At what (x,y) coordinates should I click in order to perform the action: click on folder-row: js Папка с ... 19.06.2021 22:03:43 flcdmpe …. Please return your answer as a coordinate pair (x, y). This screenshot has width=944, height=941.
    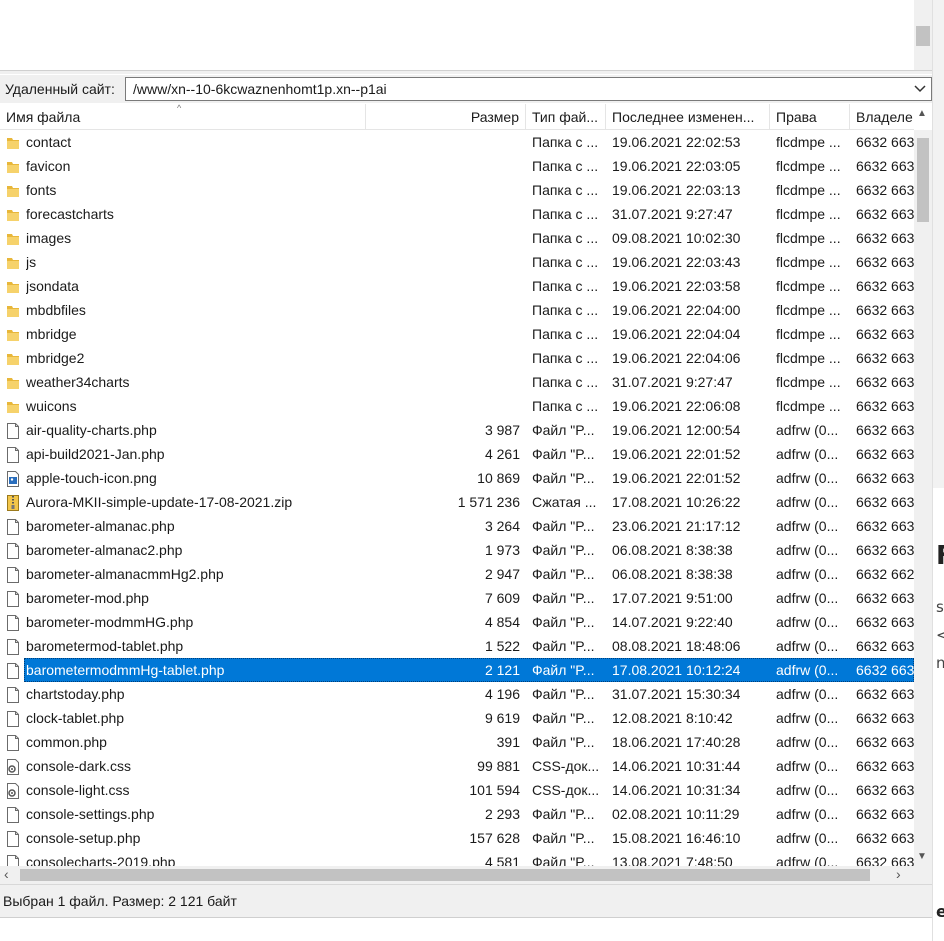
    Looking at the image, I should click on (457, 262).